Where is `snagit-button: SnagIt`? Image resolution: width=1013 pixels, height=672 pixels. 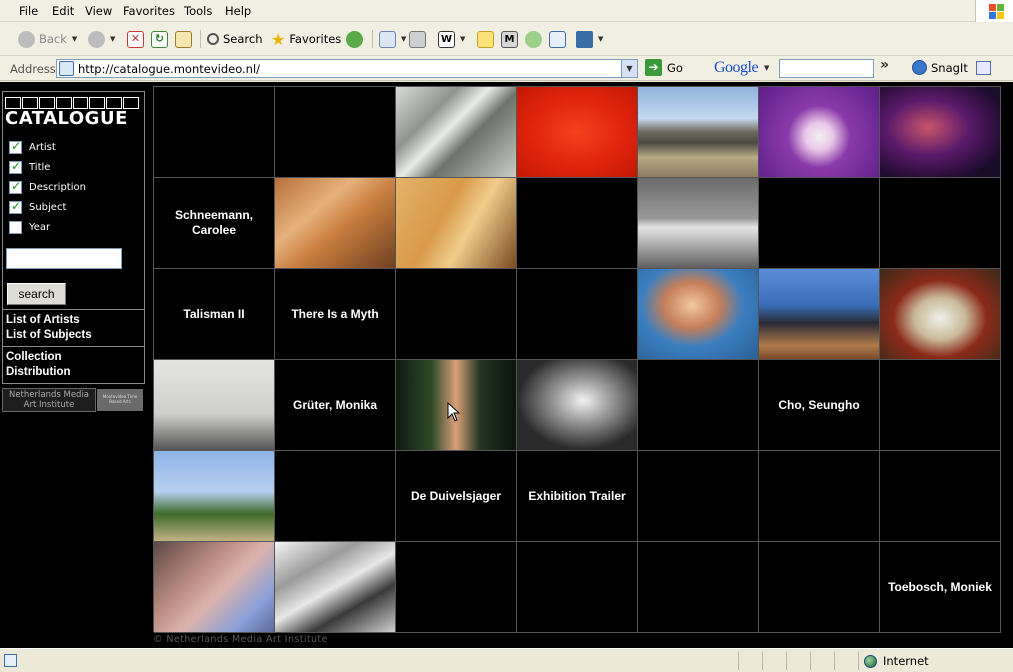
snagit-button: SnagIt is located at coordinates (940, 67).